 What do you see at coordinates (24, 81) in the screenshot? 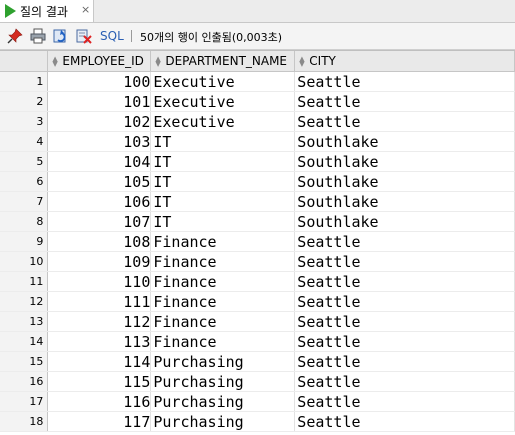
I see `row-number: 1` at bounding box center [24, 81].